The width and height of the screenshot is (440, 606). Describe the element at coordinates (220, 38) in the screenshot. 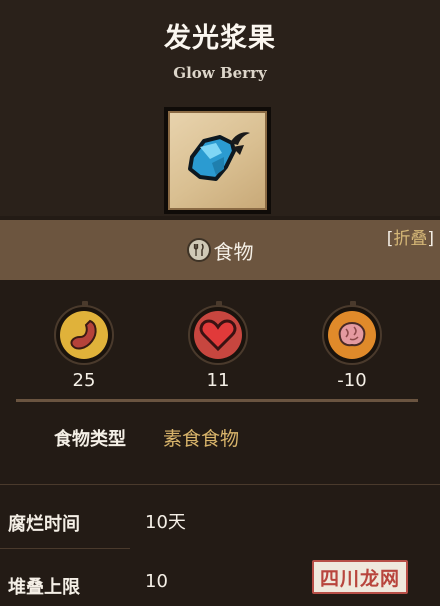

I see `page-title: 发光浆果` at that location.